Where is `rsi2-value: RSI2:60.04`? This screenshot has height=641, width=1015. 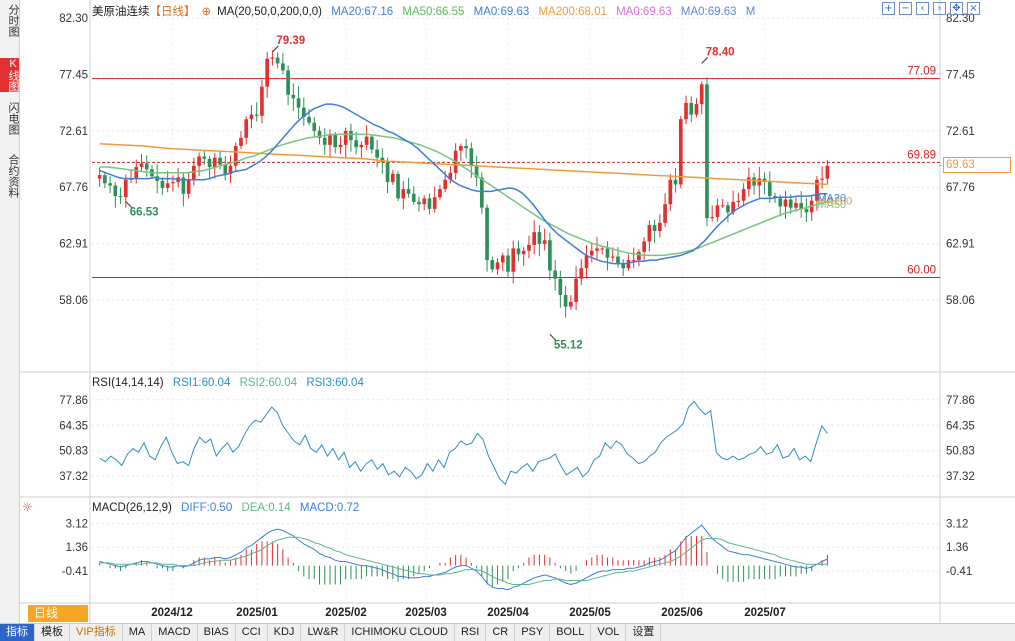
rsi2-value: RSI2:60.04 is located at coordinates (268, 383).